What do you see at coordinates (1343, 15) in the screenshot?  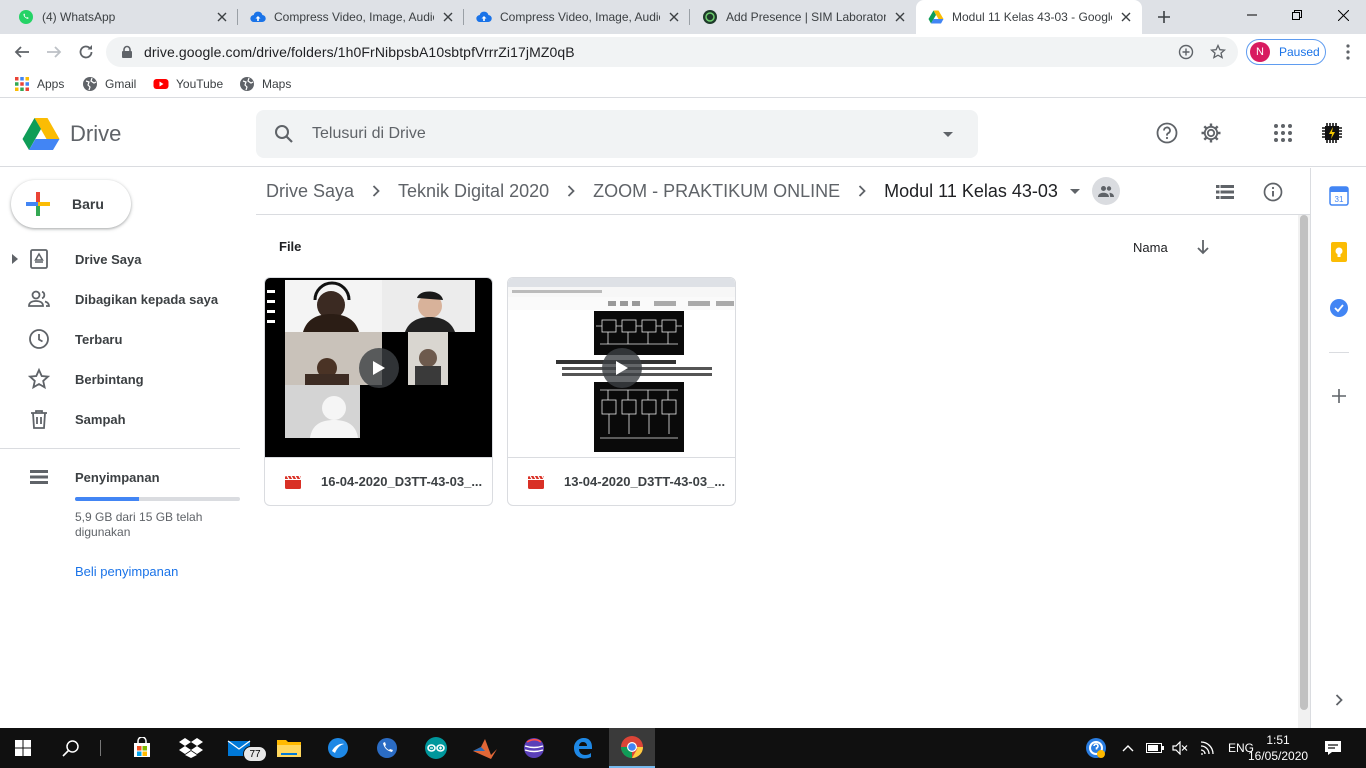 I see `close-window-button` at bounding box center [1343, 15].